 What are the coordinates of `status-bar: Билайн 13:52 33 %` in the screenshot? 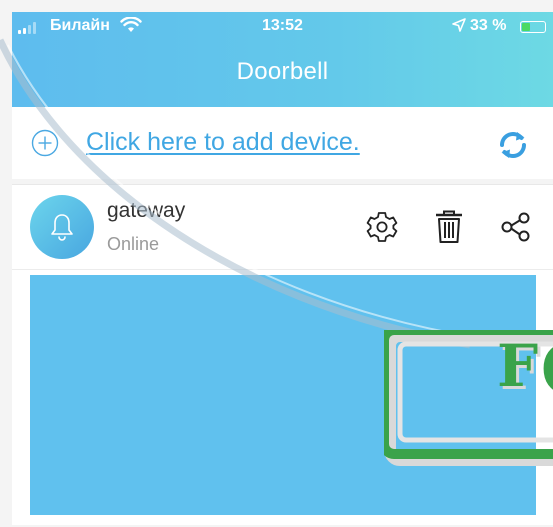 It's located at (282, 27).